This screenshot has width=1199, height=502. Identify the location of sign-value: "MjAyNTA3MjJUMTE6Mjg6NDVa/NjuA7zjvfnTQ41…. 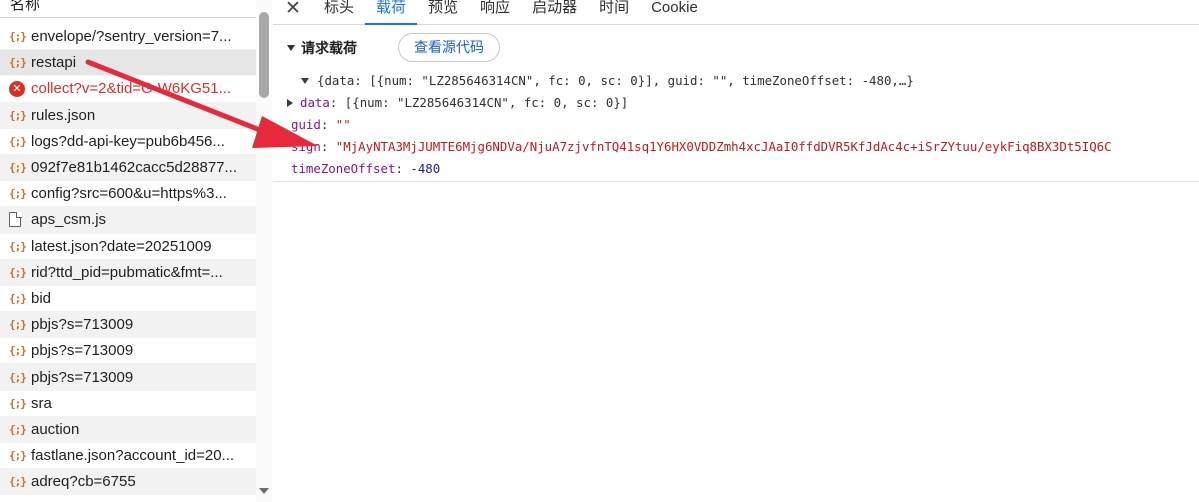
(723, 146).